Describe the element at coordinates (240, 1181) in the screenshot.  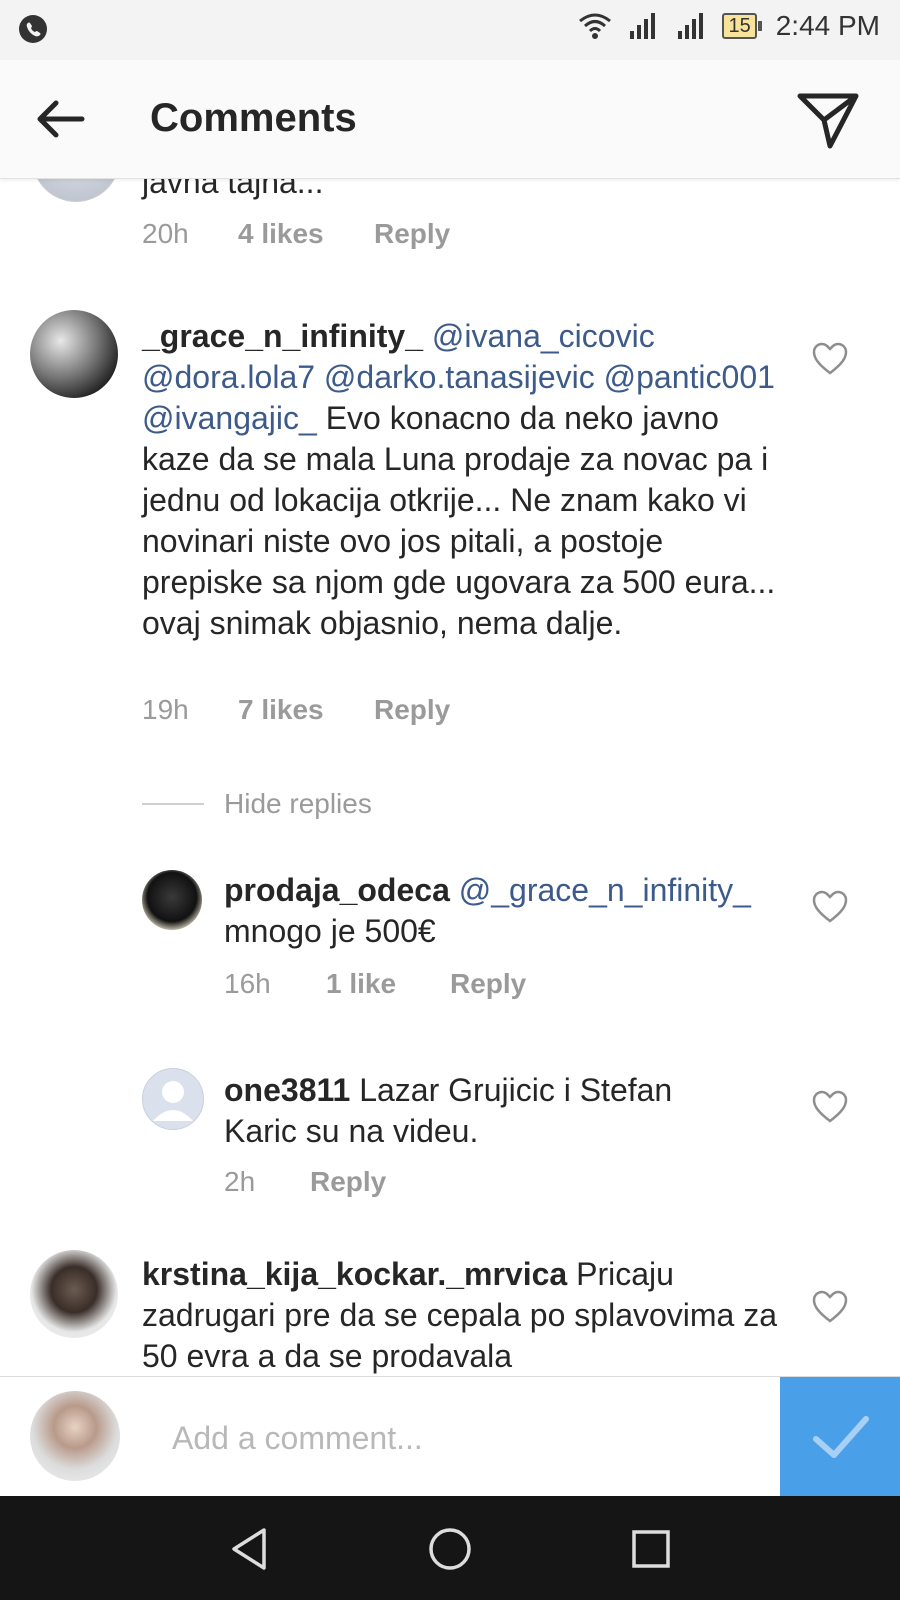
I see `reply-time: 2h` at that location.